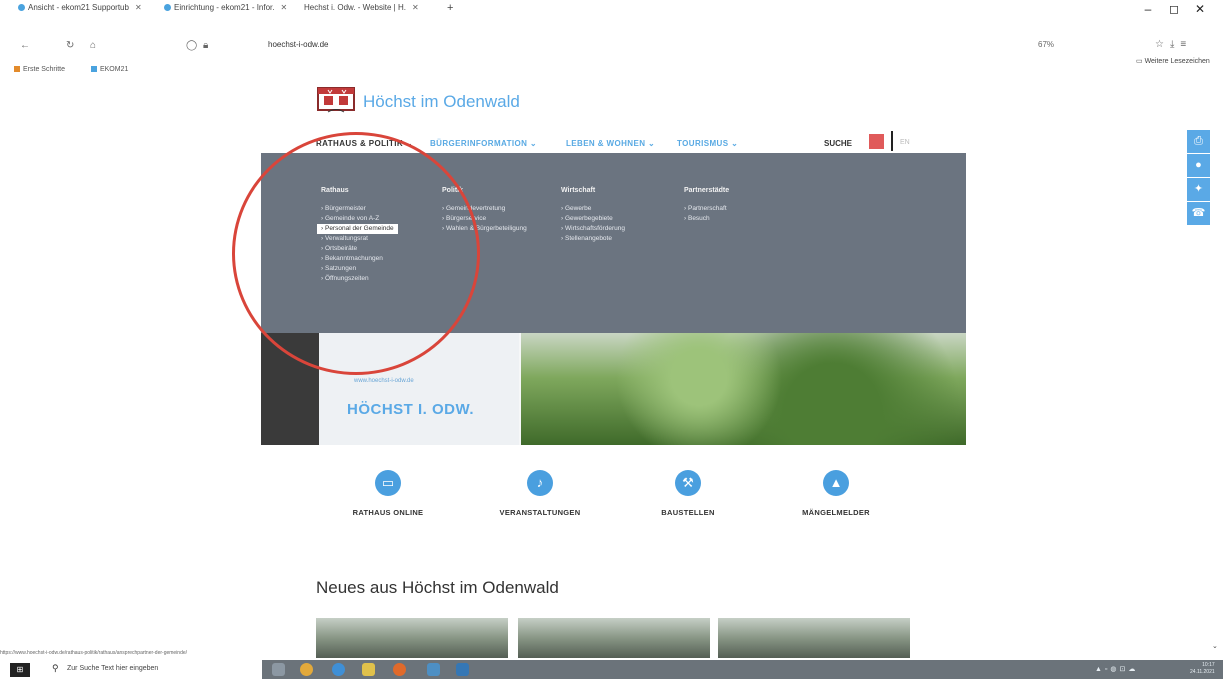  What do you see at coordinates (1173, 61) in the screenshot?
I see `other-bookmarks: ▭ Weitere Lesezeichen` at bounding box center [1173, 61].